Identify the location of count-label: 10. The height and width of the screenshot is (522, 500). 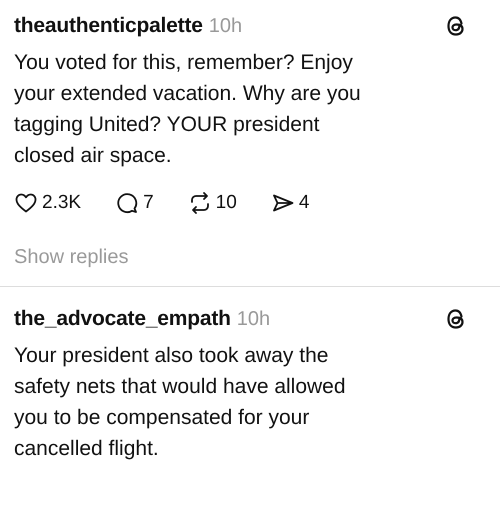
(226, 203).